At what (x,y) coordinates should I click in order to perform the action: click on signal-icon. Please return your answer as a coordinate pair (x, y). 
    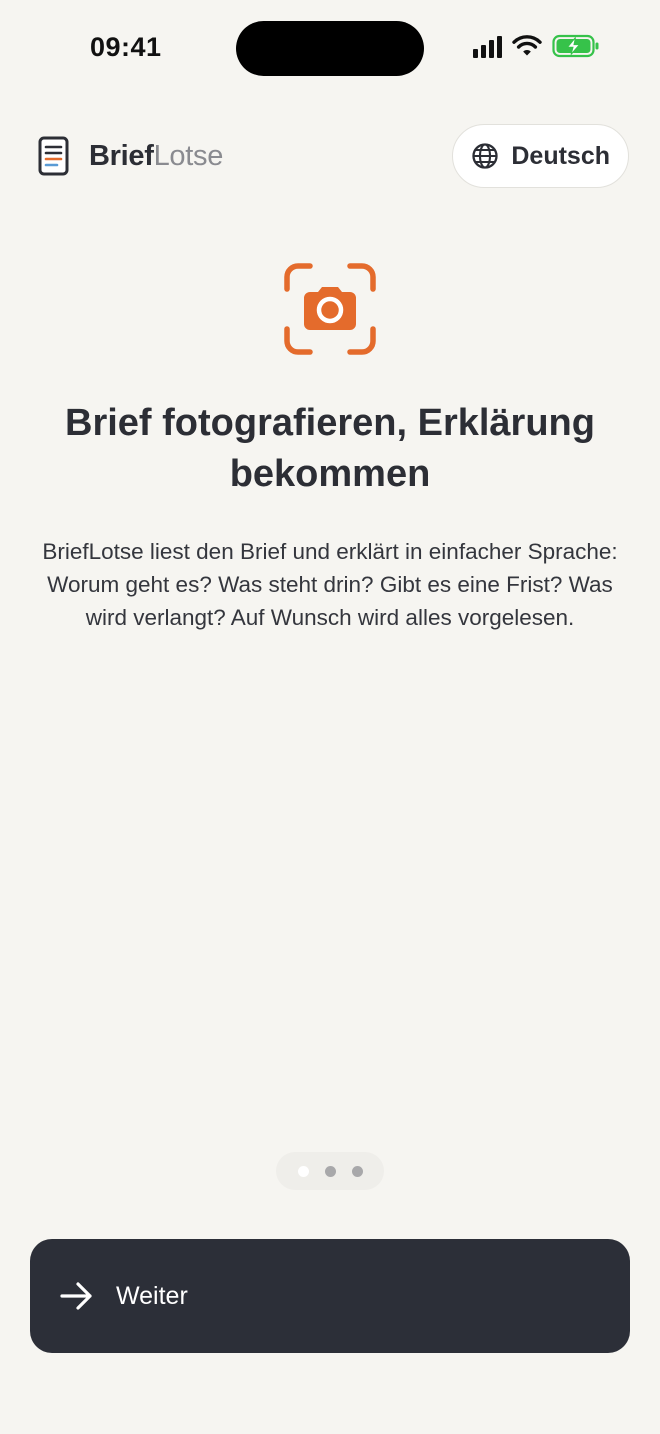
    Looking at the image, I should click on (487, 46).